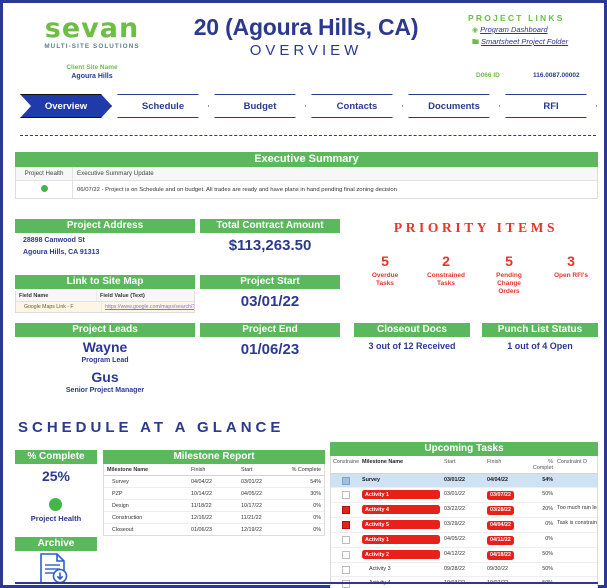  Describe the element at coordinates (214, 457) in the screenshot. I see `milestone-report-header: Milestone Report` at that location.